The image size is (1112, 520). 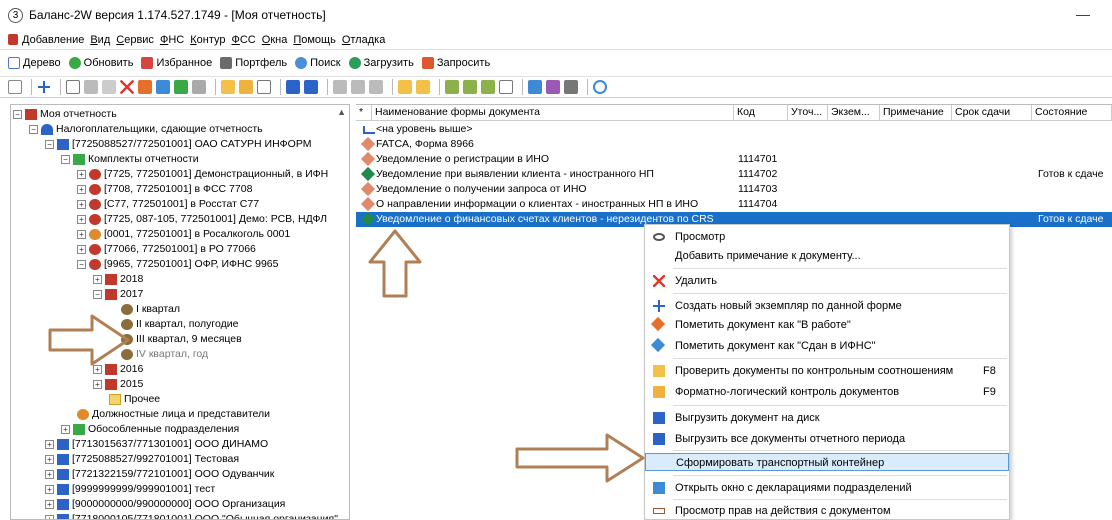 What do you see at coordinates (118, 384) in the screenshot?
I see `tree-year: + 2015` at bounding box center [118, 384].